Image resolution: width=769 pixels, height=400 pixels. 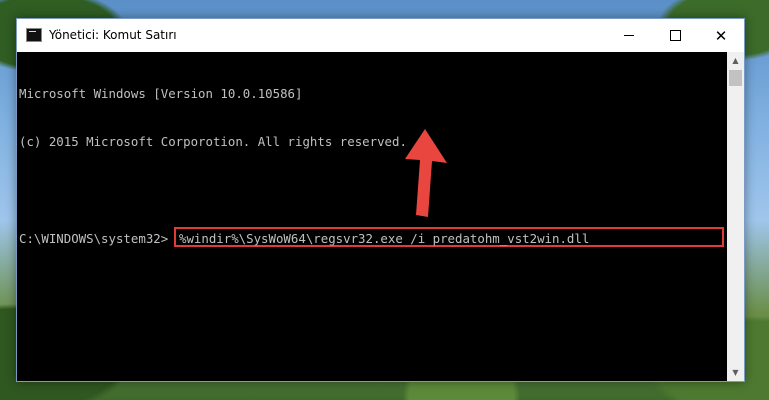 What do you see at coordinates (34, 35) in the screenshot?
I see `cmd-icon` at bounding box center [34, 35].